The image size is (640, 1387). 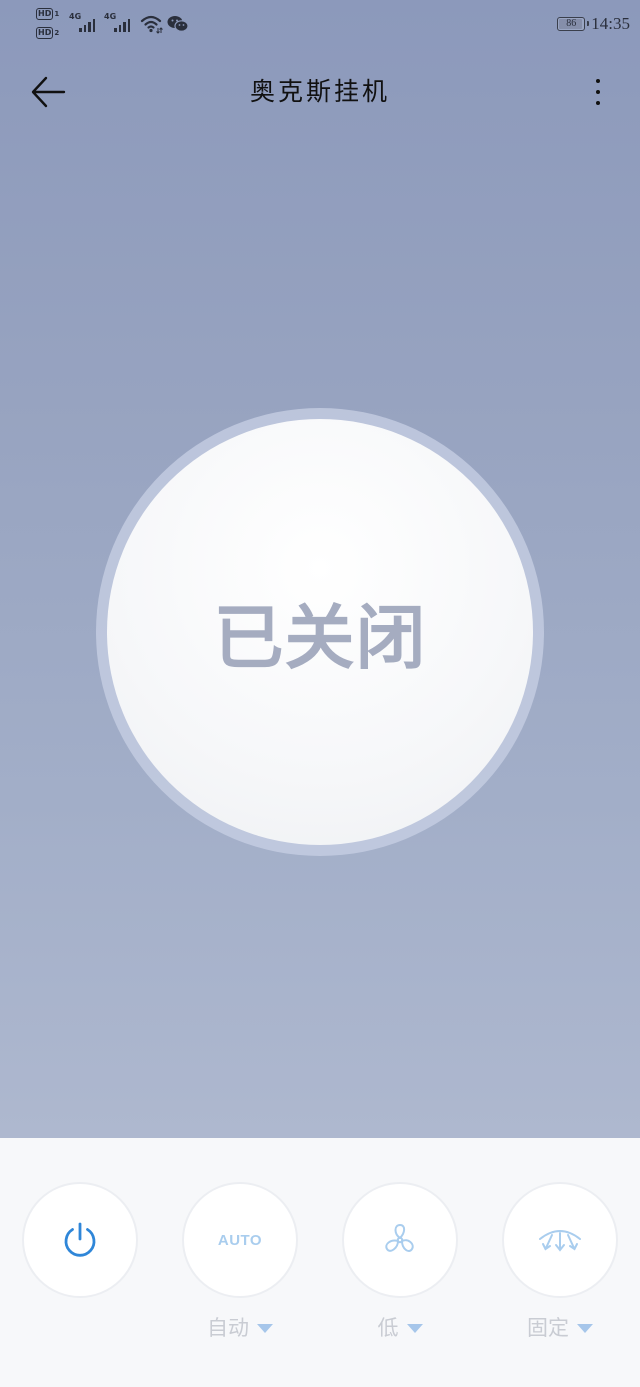 I want to click on hd-badge-sim2: HD 2, so click(x=48, y=33).